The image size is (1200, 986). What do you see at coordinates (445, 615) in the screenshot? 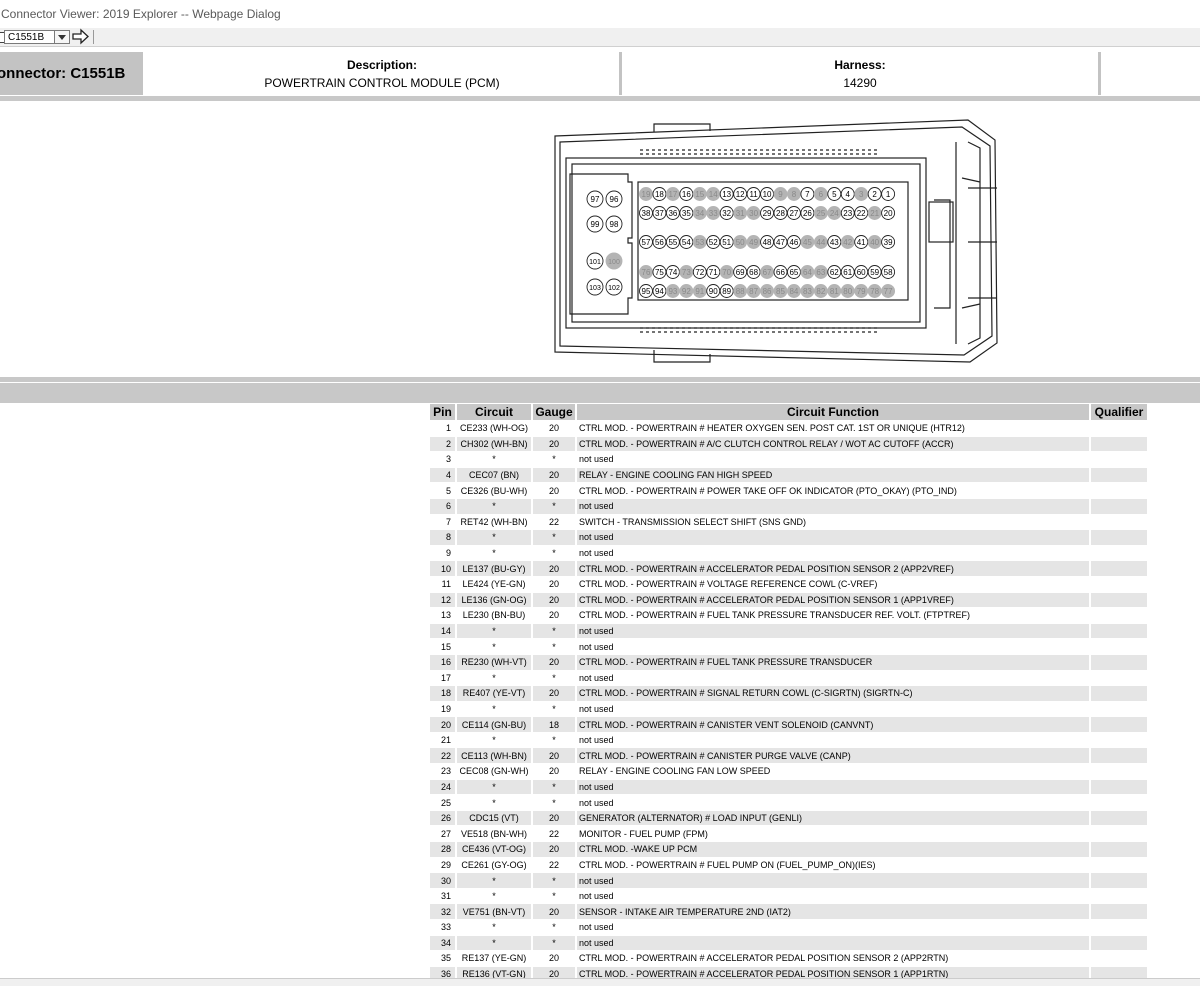
I see `cell-pin: 13` at bounding box center [445, 615].